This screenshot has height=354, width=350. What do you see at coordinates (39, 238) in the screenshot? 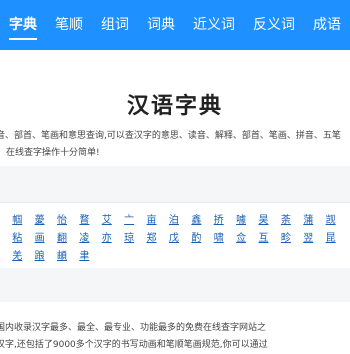
I see `character-link: 画` at bounding box center [39, 238].